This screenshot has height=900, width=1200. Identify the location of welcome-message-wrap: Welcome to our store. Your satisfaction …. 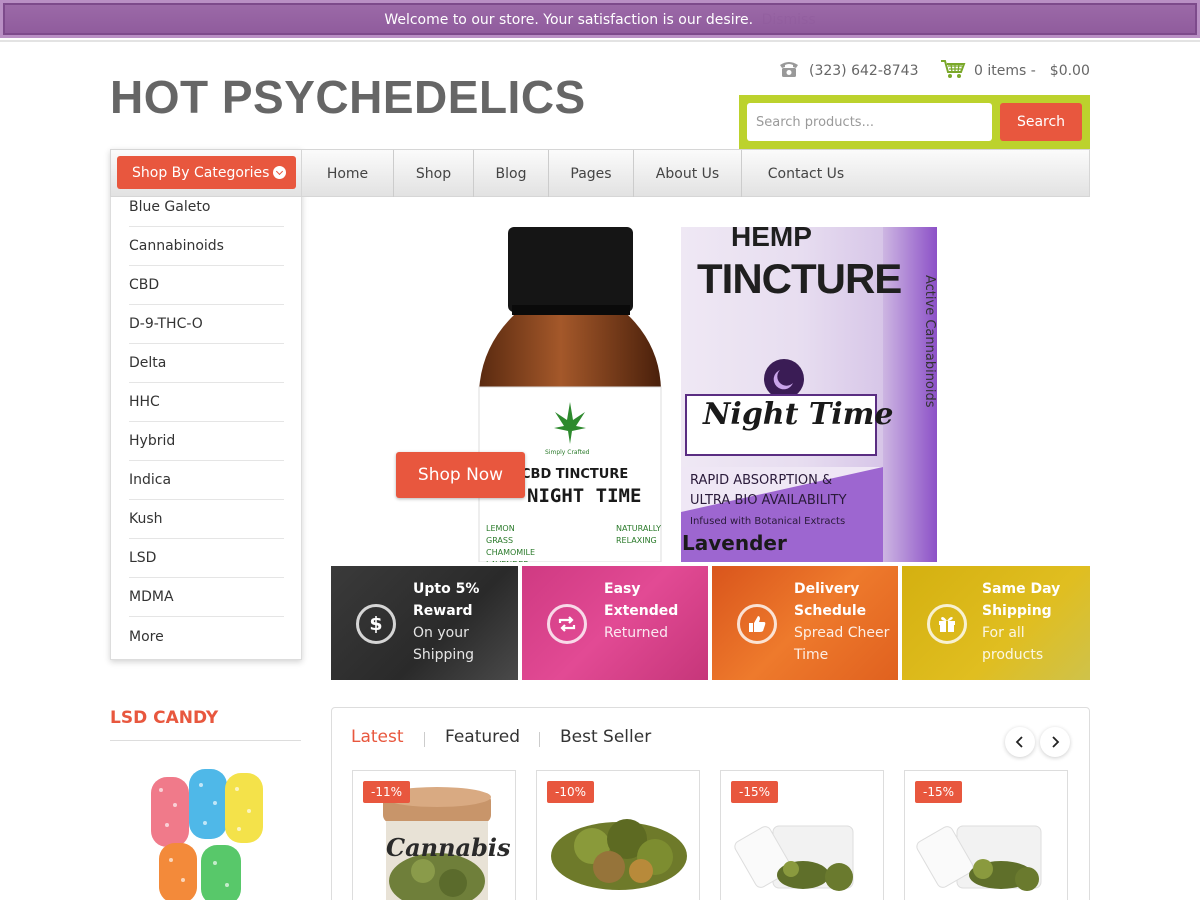
(600, 20).